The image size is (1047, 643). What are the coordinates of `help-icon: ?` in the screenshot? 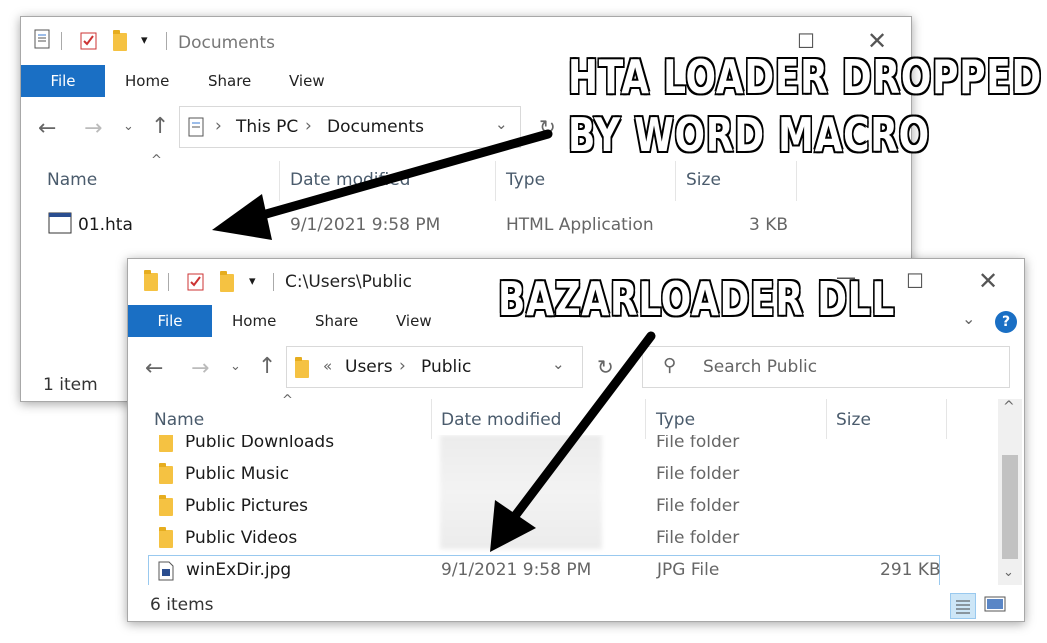 It's located at (1006, 322).